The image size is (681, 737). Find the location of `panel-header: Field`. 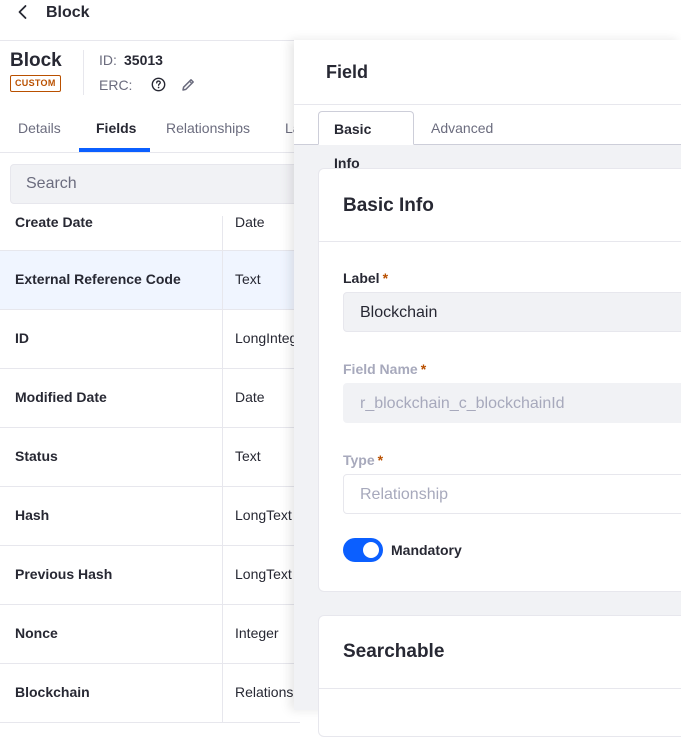

panel-header: Field is located at coordinates (487, 72).